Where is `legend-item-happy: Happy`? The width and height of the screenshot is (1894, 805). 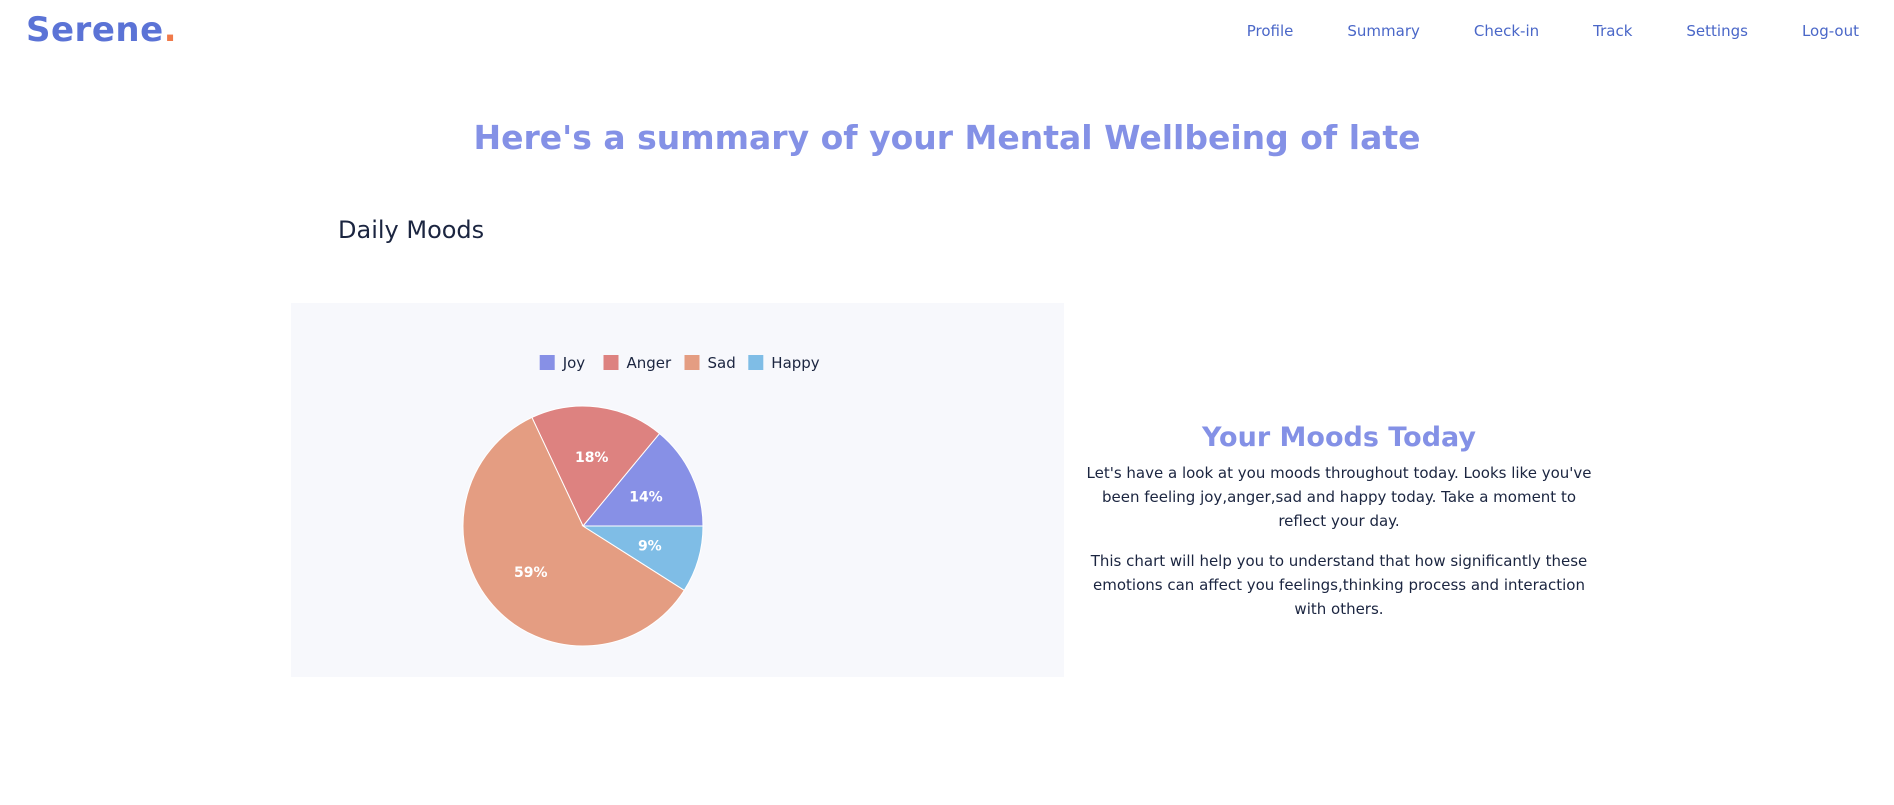
legend-item-happy: Happy is located at coordinates (784, 363).